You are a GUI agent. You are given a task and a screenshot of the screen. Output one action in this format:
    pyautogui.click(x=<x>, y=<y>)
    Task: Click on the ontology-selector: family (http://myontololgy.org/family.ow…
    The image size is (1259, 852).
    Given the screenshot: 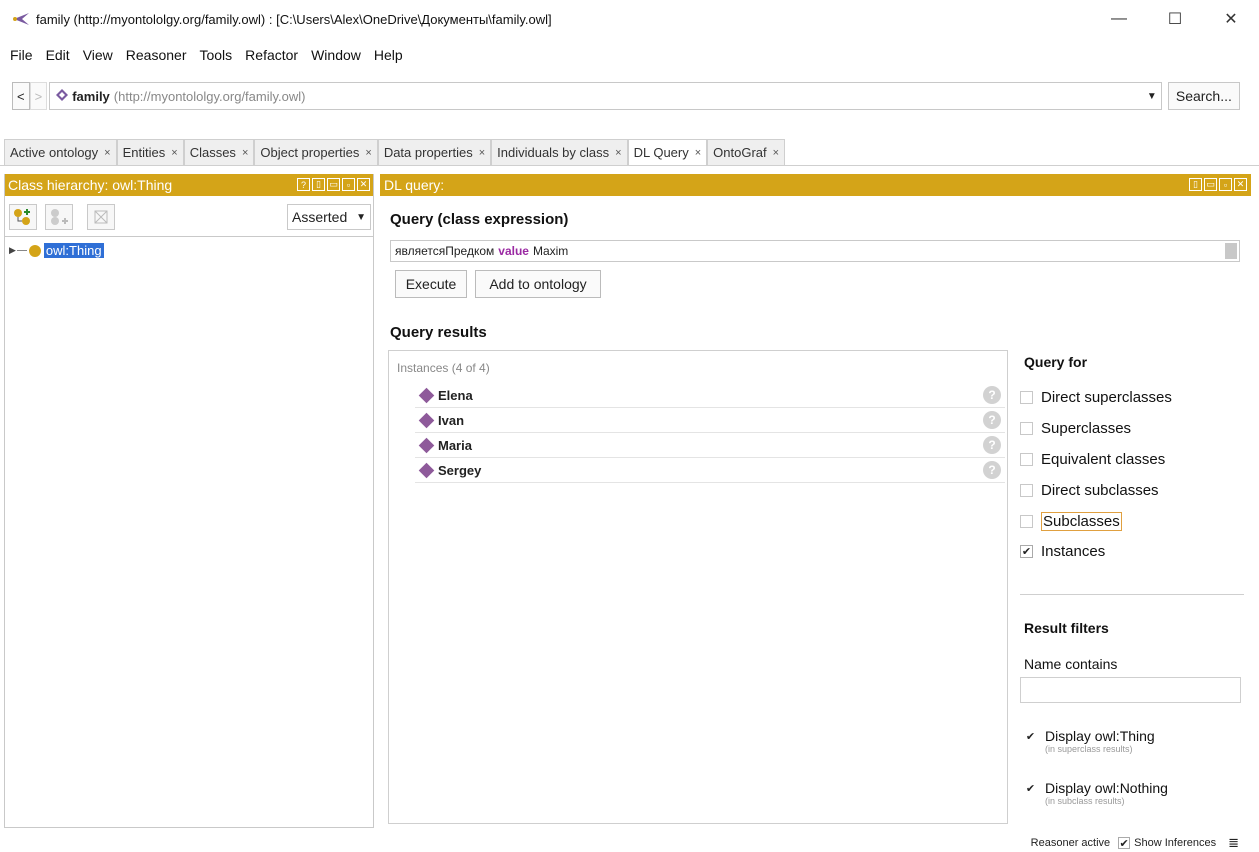 What is the action you would take?
    pyautogui.click(x=605, y=96)
    